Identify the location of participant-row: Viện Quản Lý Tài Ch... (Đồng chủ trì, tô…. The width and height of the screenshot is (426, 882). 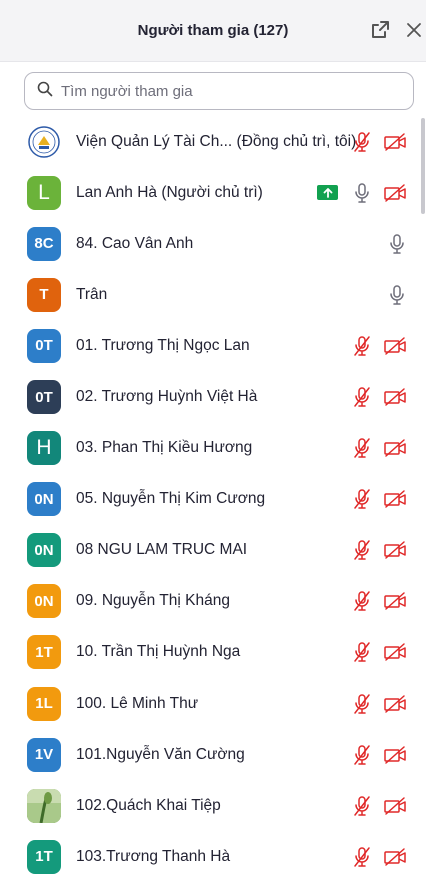
(213, 141).